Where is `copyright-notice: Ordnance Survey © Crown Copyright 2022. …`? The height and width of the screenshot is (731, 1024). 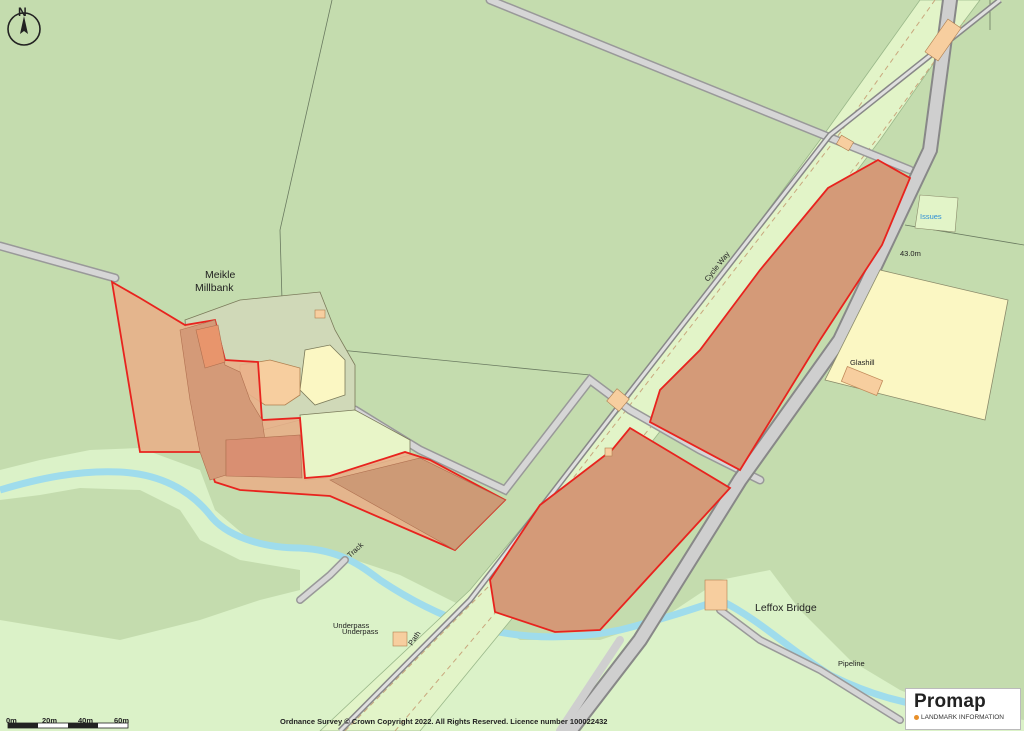
copyright-notice: Ordnance Survey © Crown Copyright 2022. … is located at coordinates (444, 721).